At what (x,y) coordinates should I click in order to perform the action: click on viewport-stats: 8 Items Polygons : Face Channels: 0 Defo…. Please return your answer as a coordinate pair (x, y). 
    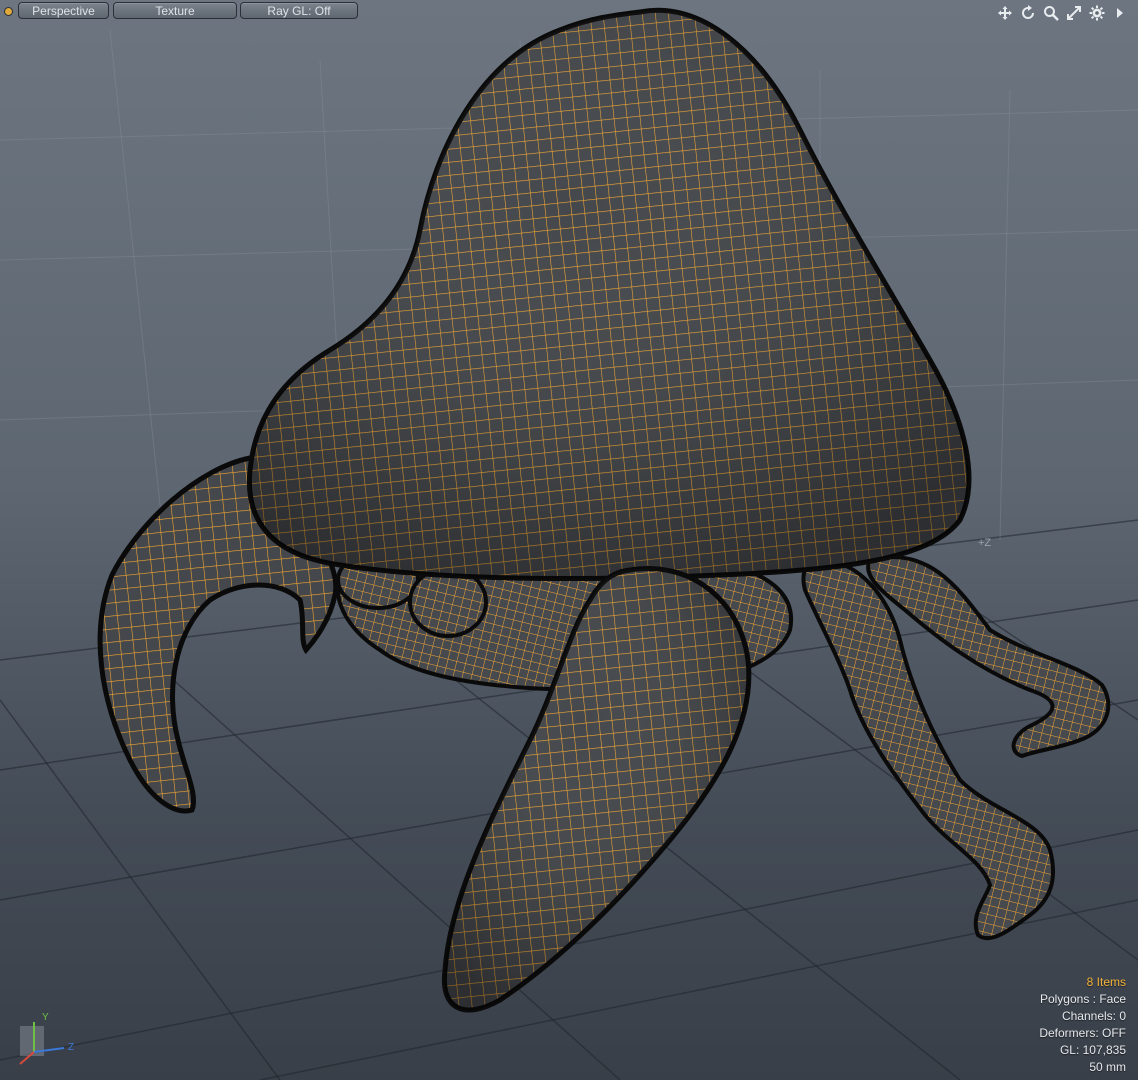
    Looking at the image, I should click on (1082, 1025).